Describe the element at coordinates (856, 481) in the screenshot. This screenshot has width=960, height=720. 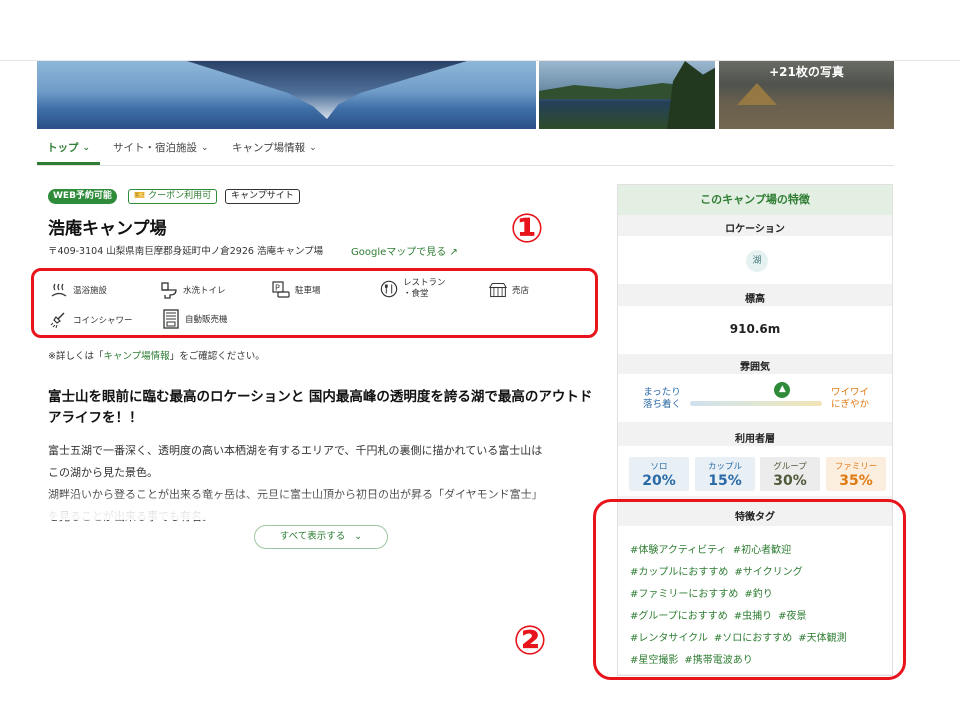
I see `user-segment-value: 35%` at that location.